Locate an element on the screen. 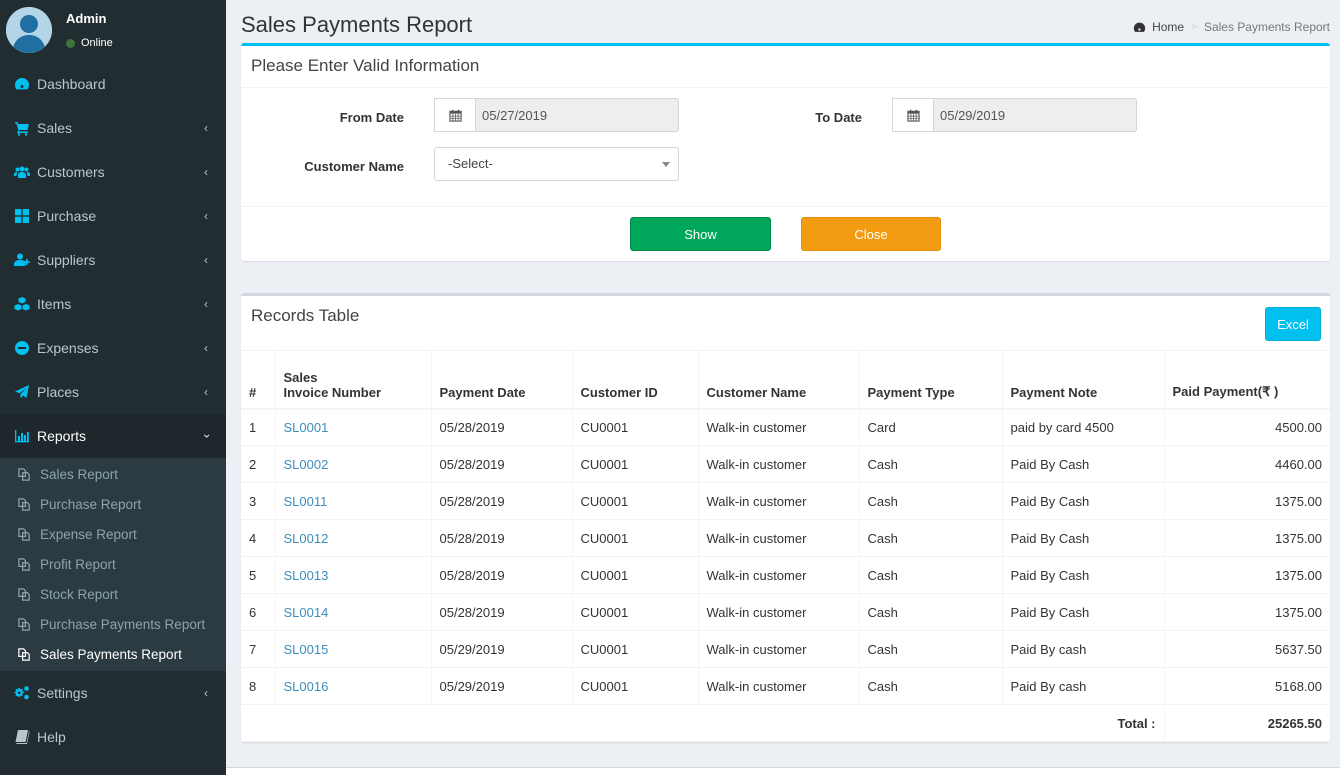  avatar is located at coordinates (29, 30).